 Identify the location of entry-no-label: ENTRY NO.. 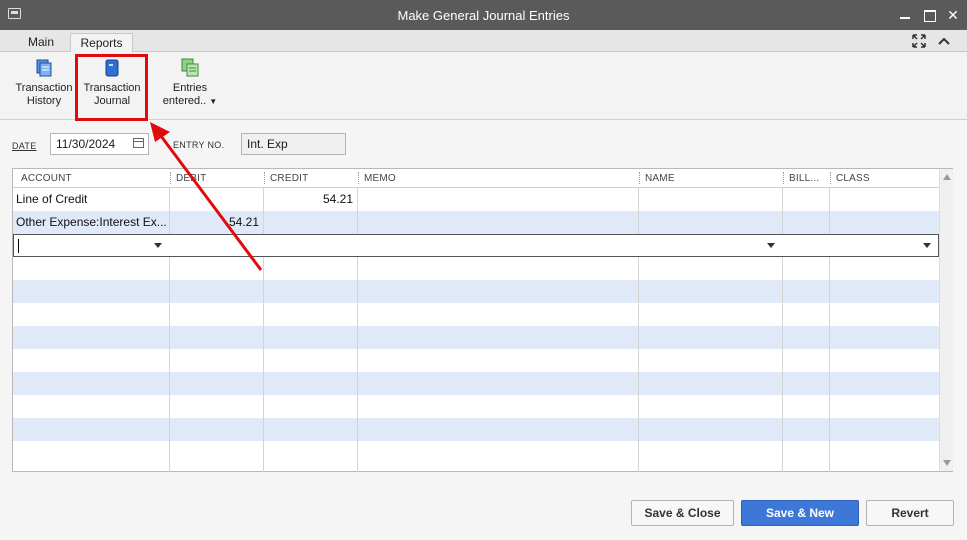
(199, 145).